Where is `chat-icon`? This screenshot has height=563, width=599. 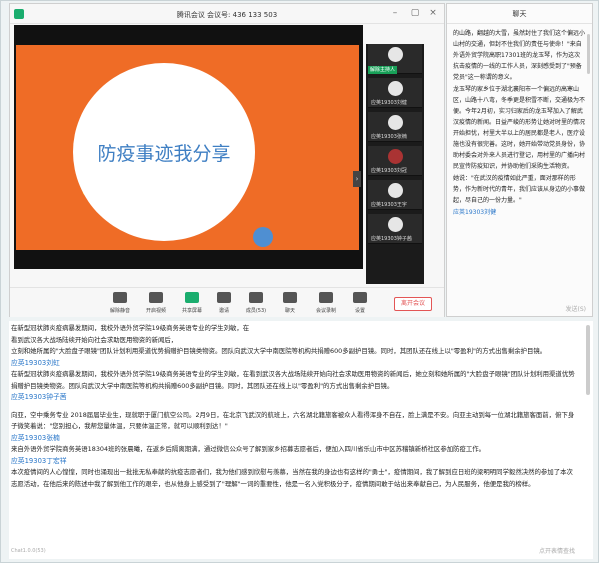
chat-icon is located at coordinates (290, 297).